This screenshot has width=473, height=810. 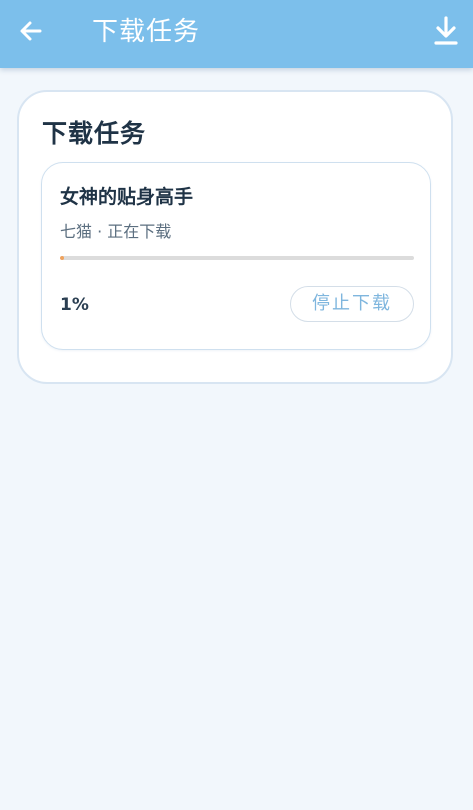 What do you see at coordinates (116, 231) in the screenshot?
I see `task-meta: 七猫 · 正在下载` at bounding box center [116, 231].